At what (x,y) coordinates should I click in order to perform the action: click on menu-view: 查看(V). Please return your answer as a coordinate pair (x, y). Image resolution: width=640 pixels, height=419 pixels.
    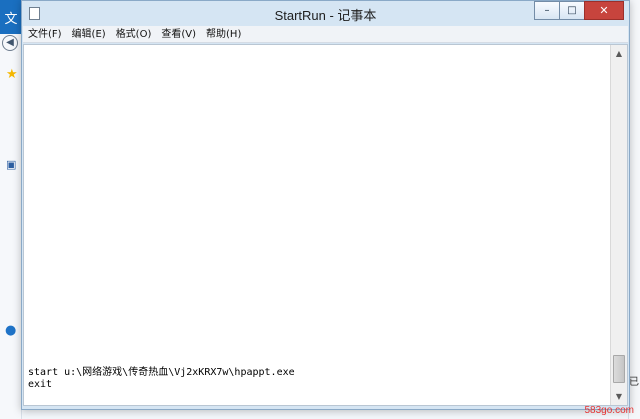
    Looking at the image, I should click on (178, 34).